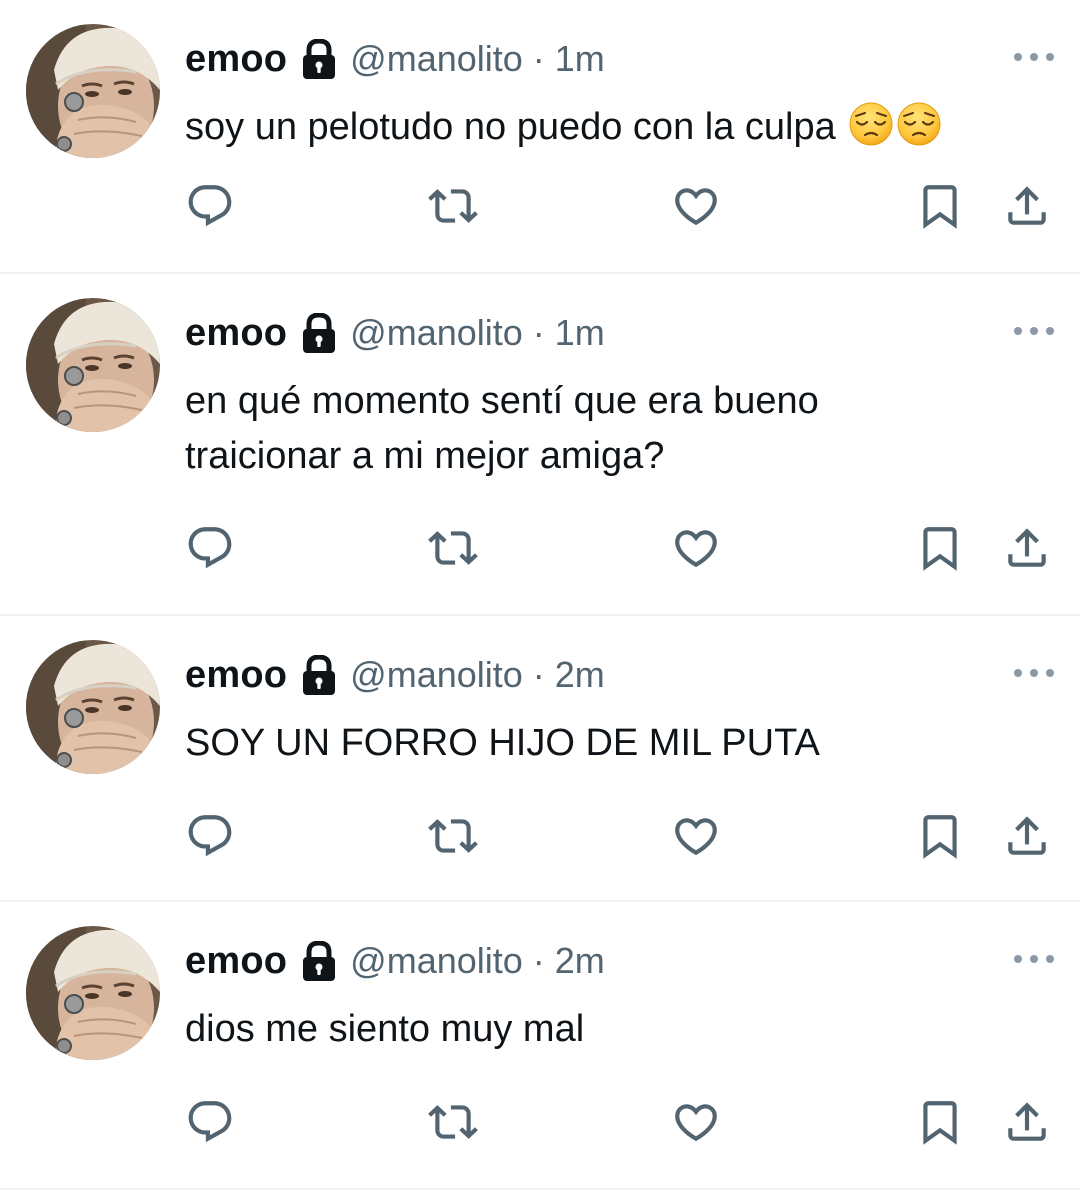 The width and height of the screenshot is (1080, 1190). What do you see at coordinates (615, 1029) in the screenshot?
I see `tweet-text: dios me siento muy mal` at bounding box center [615, 1029].